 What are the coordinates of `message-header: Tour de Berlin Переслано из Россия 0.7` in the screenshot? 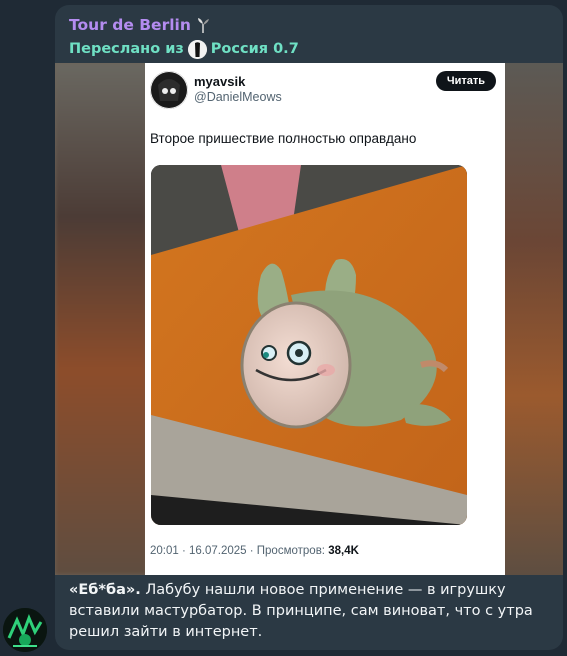 It's located at (311, 37).